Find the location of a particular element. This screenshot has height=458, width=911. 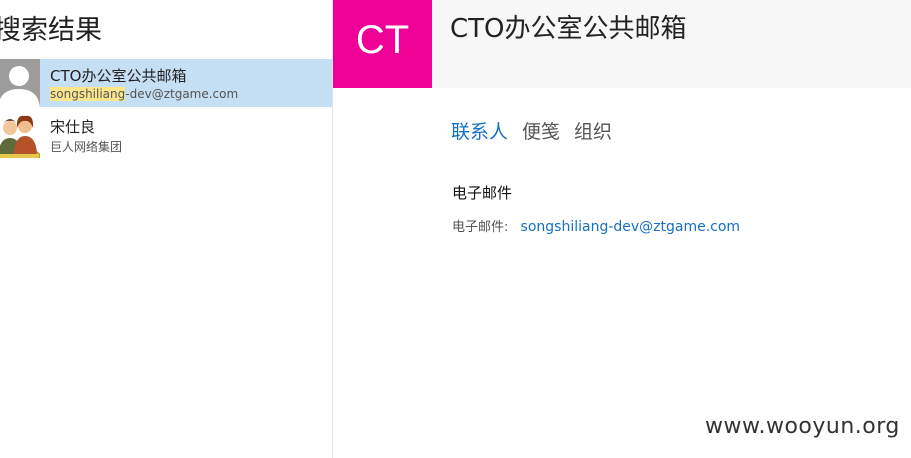

watermark: www.wooyun.org is located at coordinates (802, 426).